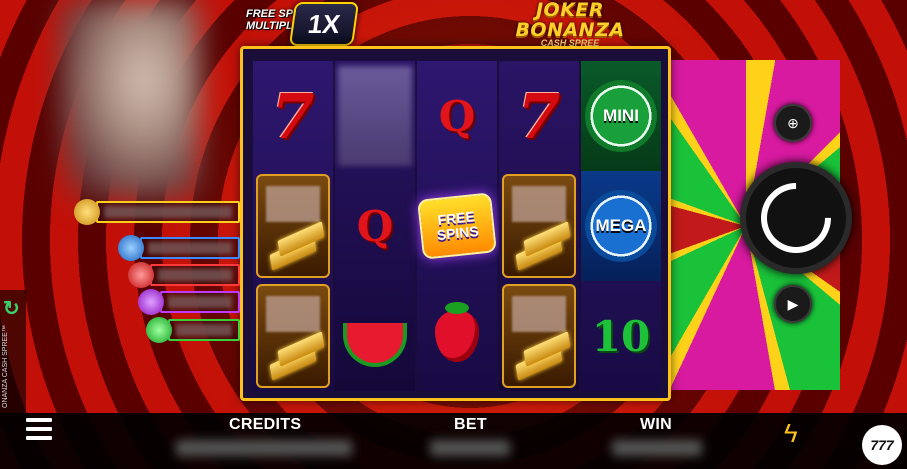 This screenshot has width=907, height=469. Describe the element at coordinates (470, 448) in the screenshot. I see `bet-value` at that location.